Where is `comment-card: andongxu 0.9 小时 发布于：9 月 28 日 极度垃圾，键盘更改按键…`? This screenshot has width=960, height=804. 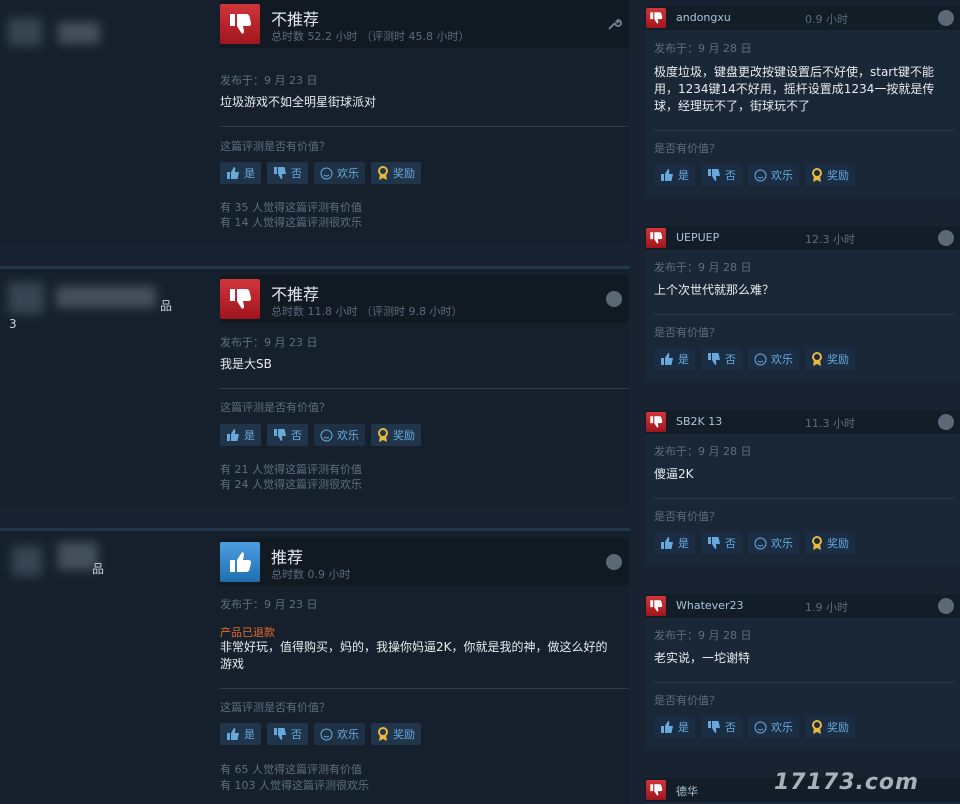 comment-card: andongxu 0.9 小时 发布于：9 月 28 日 极度垃圾，键盘更改按键… is located at coordinates (802, 102).